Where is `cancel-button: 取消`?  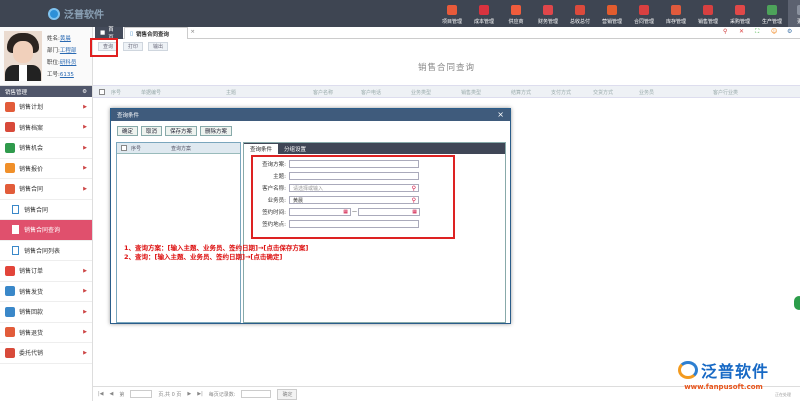 cancel-button: 取消 is located at coordinates (152, 131).